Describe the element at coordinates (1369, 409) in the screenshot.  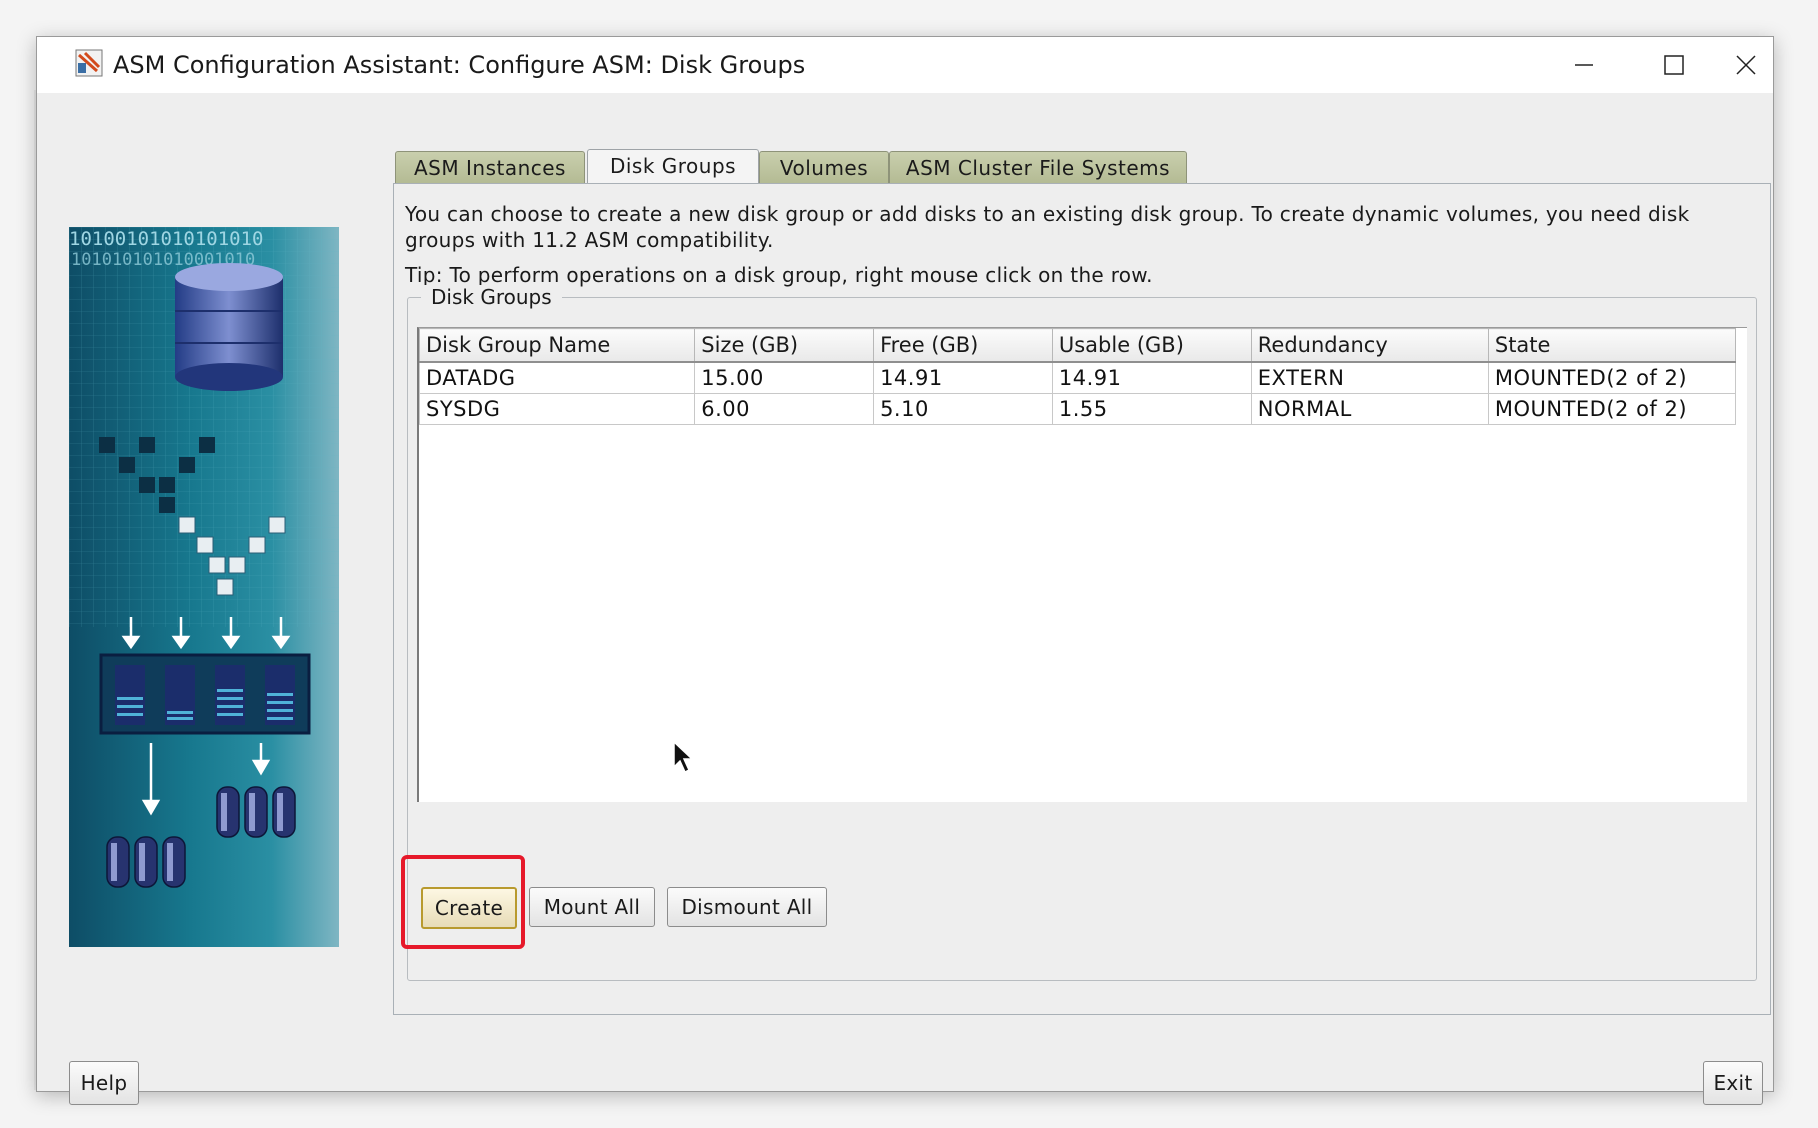
I see `cell-redundancy: NORMAL` at that location.